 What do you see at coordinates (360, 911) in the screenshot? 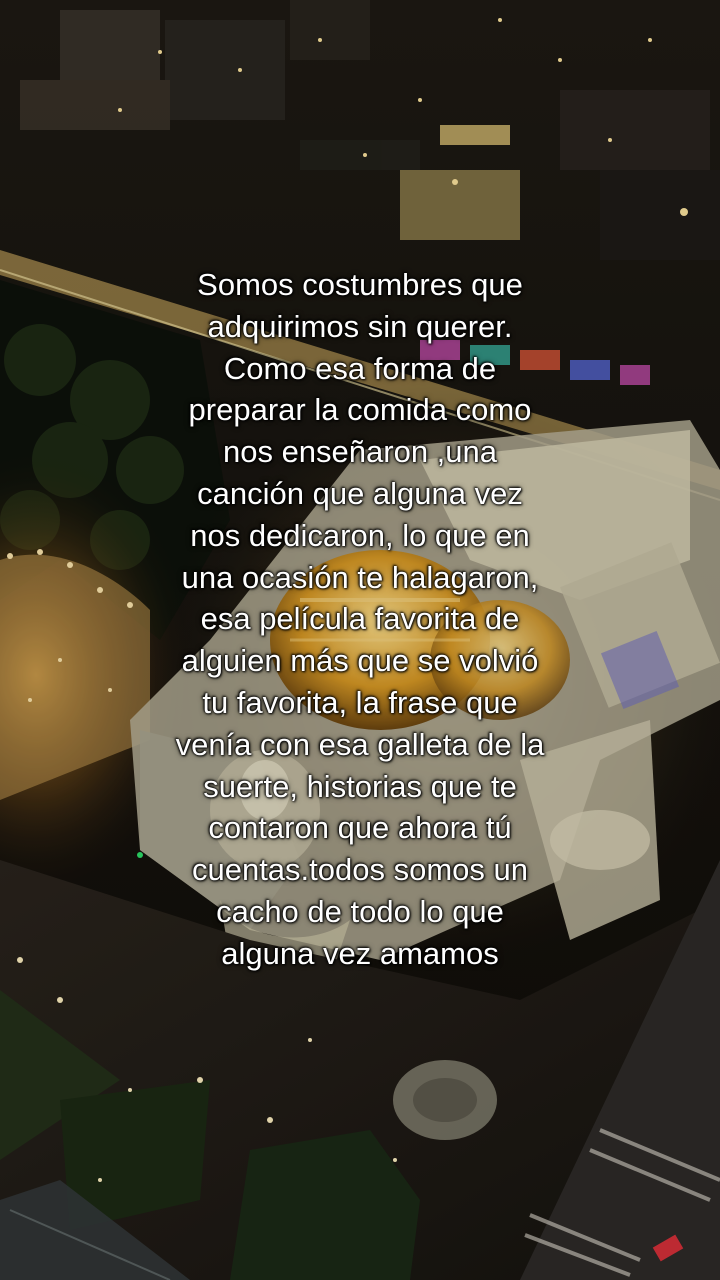
I see `caption-line: cacho de todo lo que` at bounding box center [360, 911].